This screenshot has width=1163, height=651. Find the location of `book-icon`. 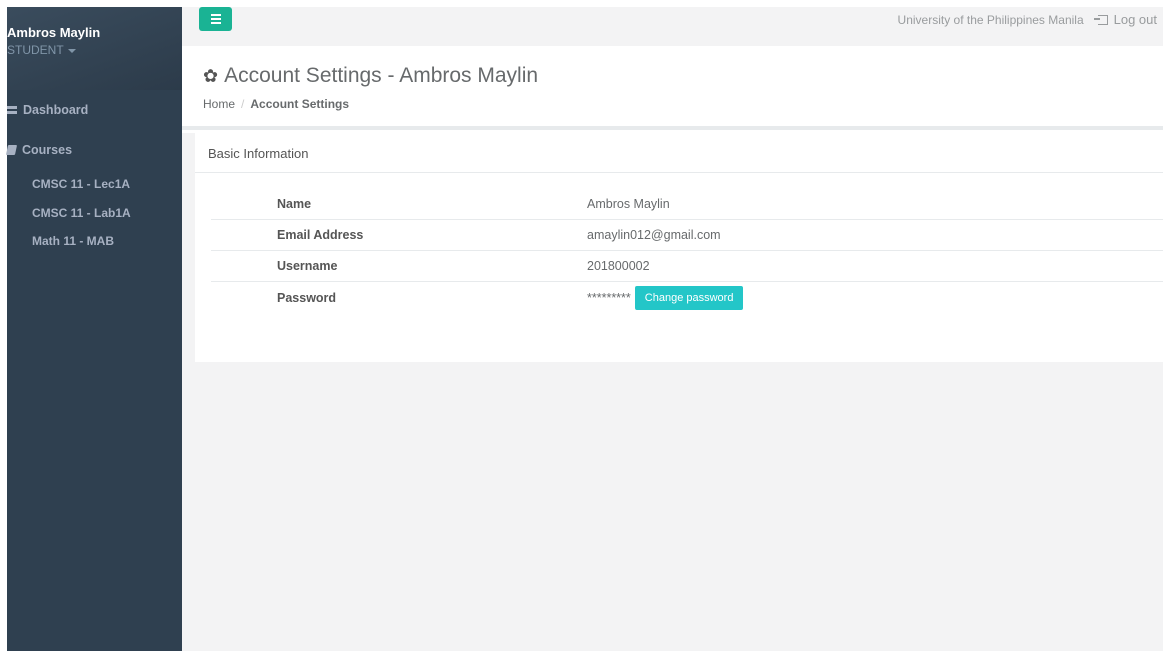

book-icon is located at coordinates (11, 150).